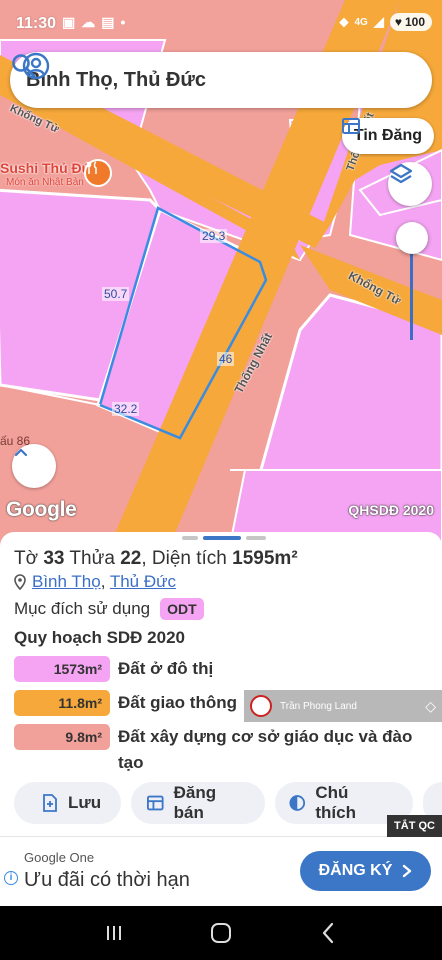 The image size is (442, 960). Describe the element at coordinates (143, 581) in the screenshot. I see `district-link: Thủ Đức` at that location.